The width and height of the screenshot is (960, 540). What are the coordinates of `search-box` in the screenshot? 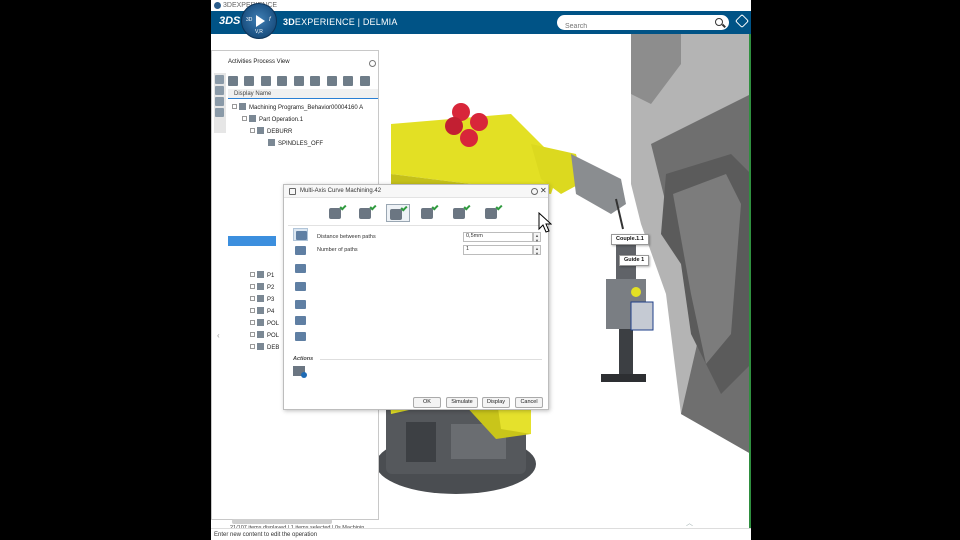 It's located at (643, 24).